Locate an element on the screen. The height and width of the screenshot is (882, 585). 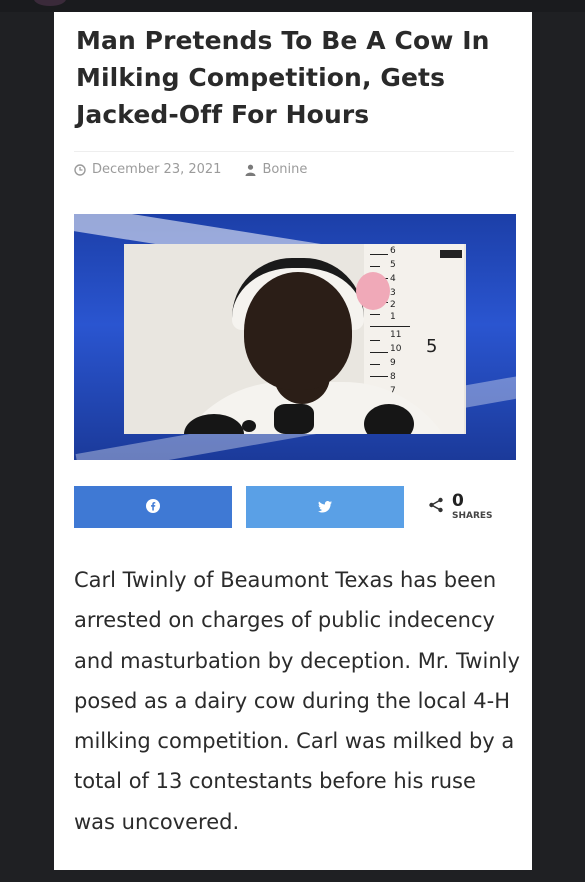
ruler-number: 9 is located at coordinates (393, 363).